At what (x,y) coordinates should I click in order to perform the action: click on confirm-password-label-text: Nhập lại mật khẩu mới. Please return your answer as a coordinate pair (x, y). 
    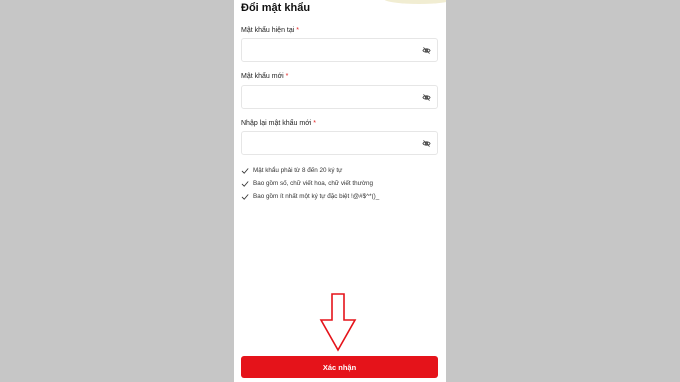
    Looking at the image, I should click on (276, 123).